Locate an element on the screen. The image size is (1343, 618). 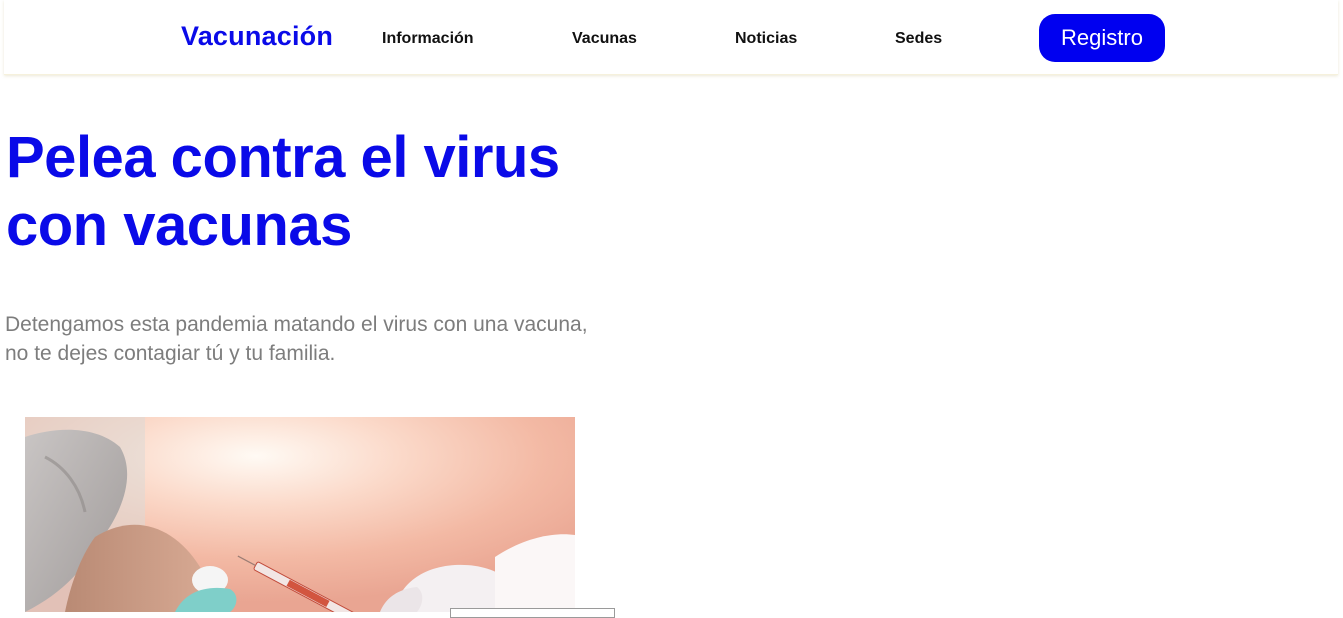
register-button: Registro is located at coordinates (1102, 38).